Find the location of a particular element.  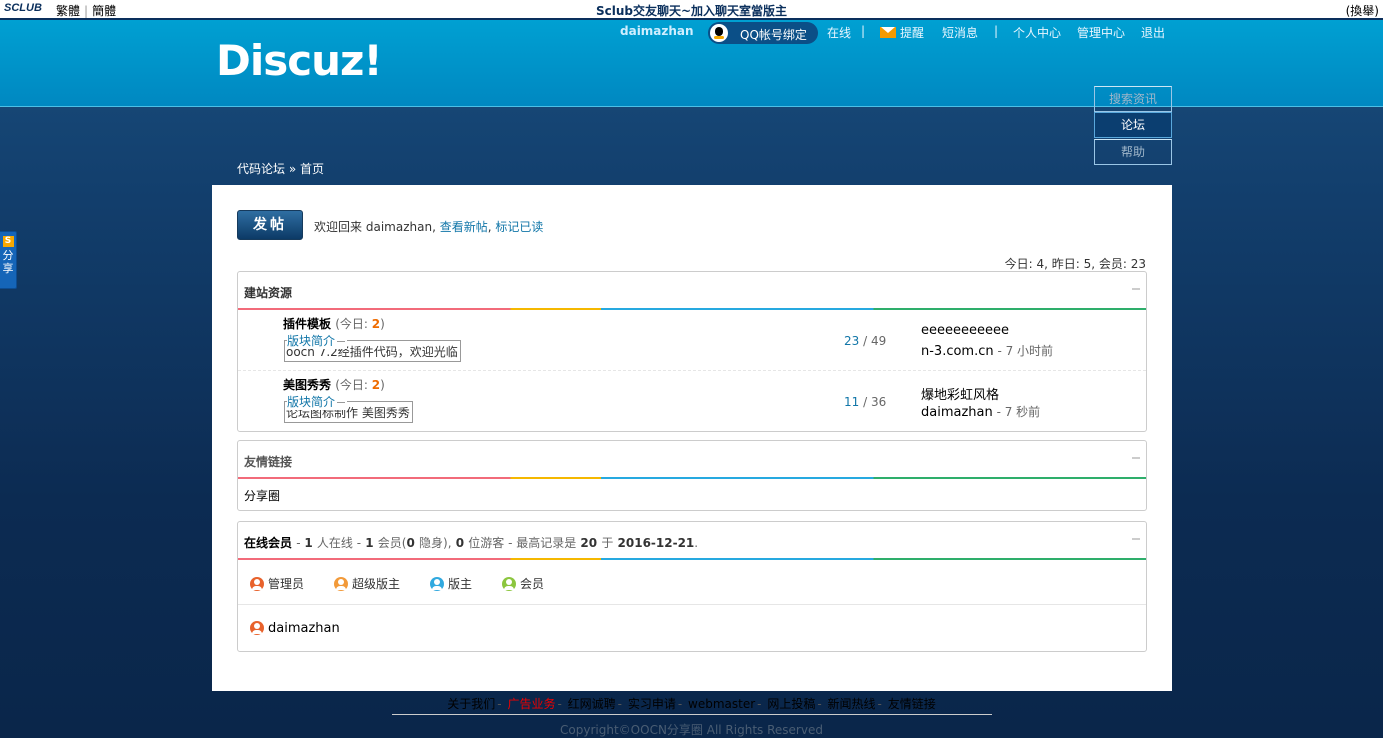

forum-counts: 11 / 36 is located at coordinates (865, 402).